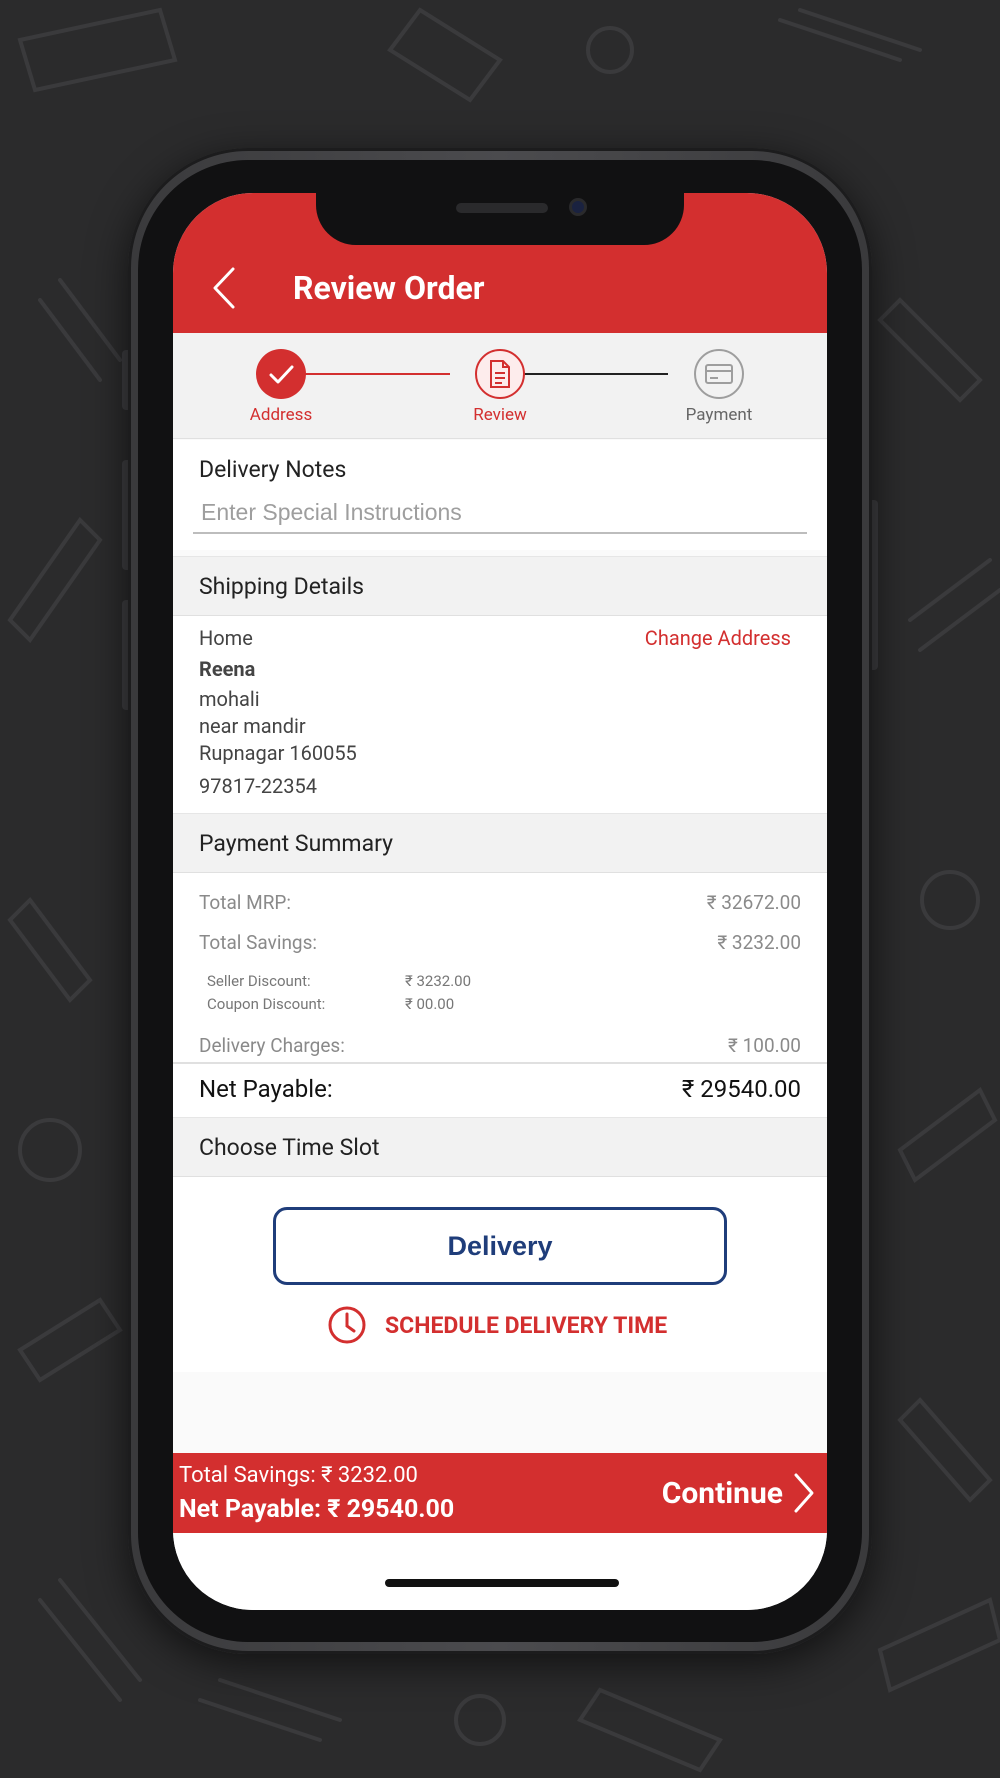 Image resolution: width=1000 pixels, height=1778 pixels. What do you see at coordinates (438, 981) in the screenshot?
I see `seller-discount-value: ₹ 3232.00` at bounding box center [438, 981].